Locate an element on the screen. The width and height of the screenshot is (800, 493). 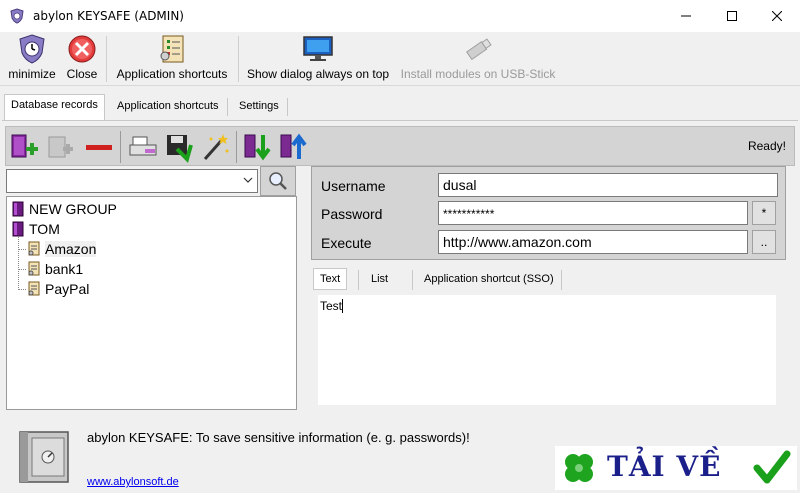
list-checklist-icon is located at coordinates (172, 49).